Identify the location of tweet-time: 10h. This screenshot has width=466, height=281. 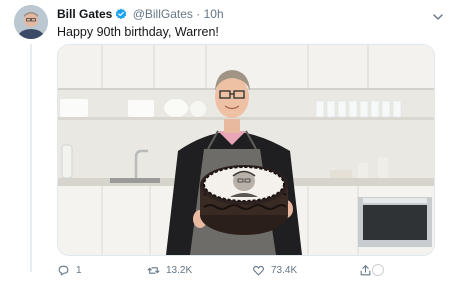
(214, 14).